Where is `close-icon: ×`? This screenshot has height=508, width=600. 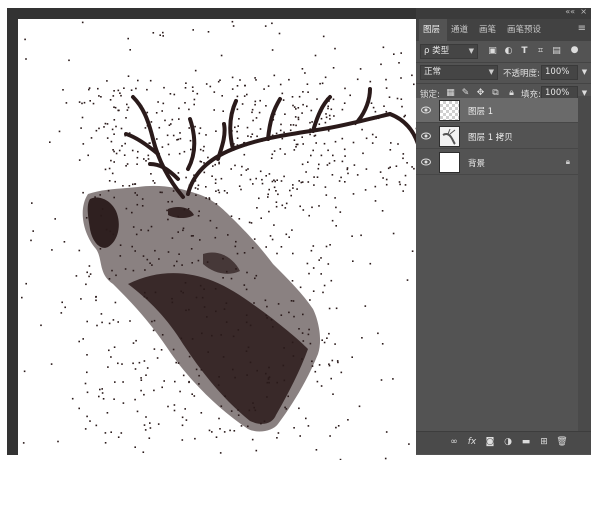
close-icon: × is located at coordinates (583, 11).